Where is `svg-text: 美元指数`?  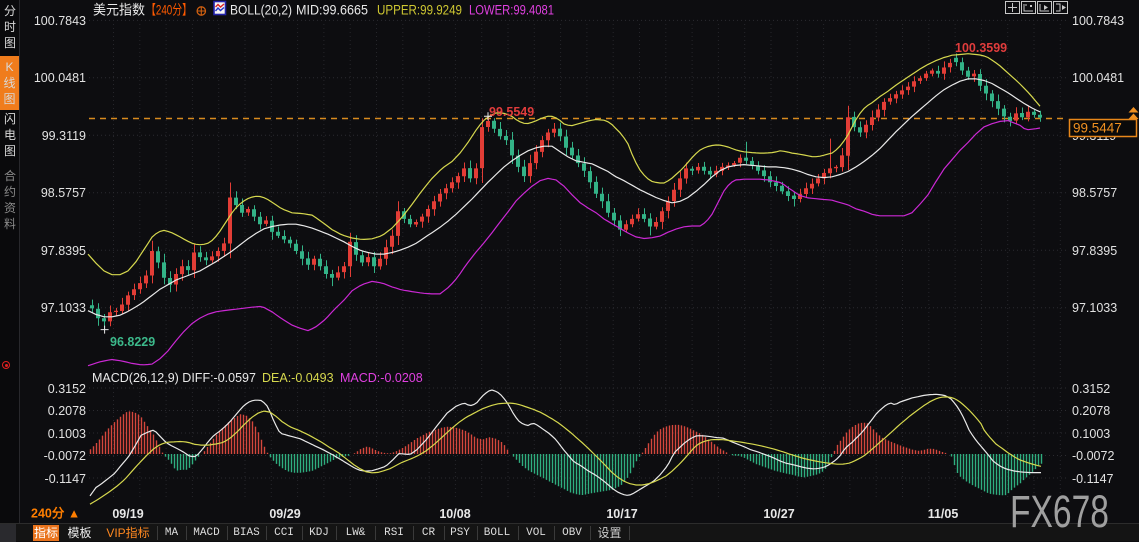 svg-text: 美元指数 is located at coordinates (119, 10).